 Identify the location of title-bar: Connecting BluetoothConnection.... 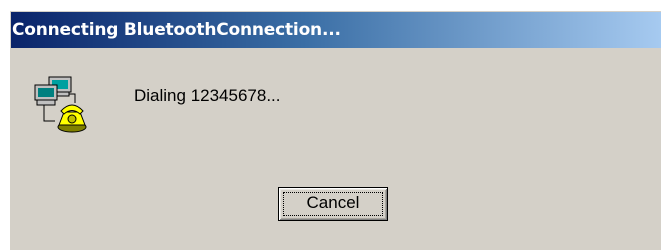
(336, 30).